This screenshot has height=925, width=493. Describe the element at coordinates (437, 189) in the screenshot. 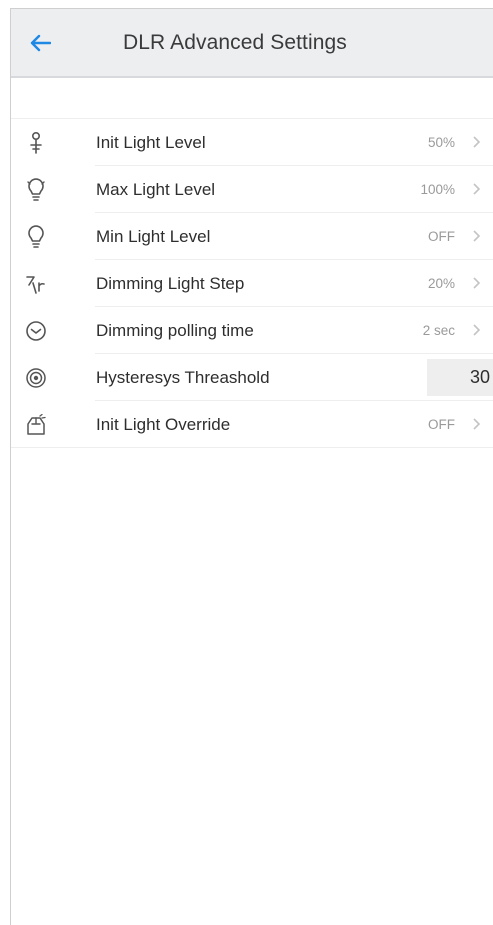

I see `setting-value: 100%` at that location.